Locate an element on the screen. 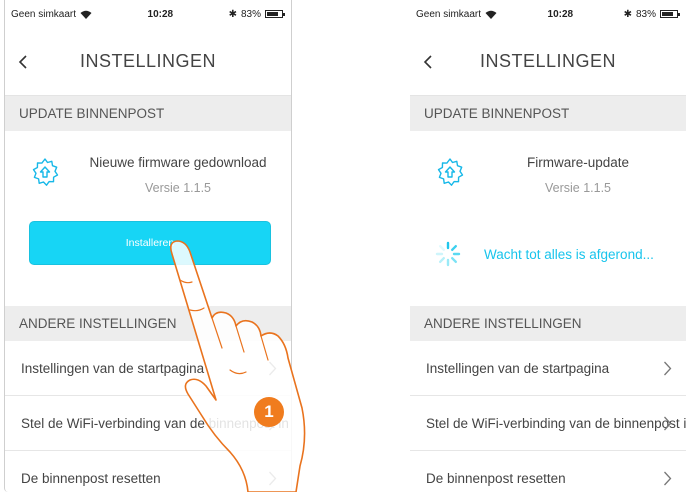  install-button: Installeren is located at coordinates (150, 243).